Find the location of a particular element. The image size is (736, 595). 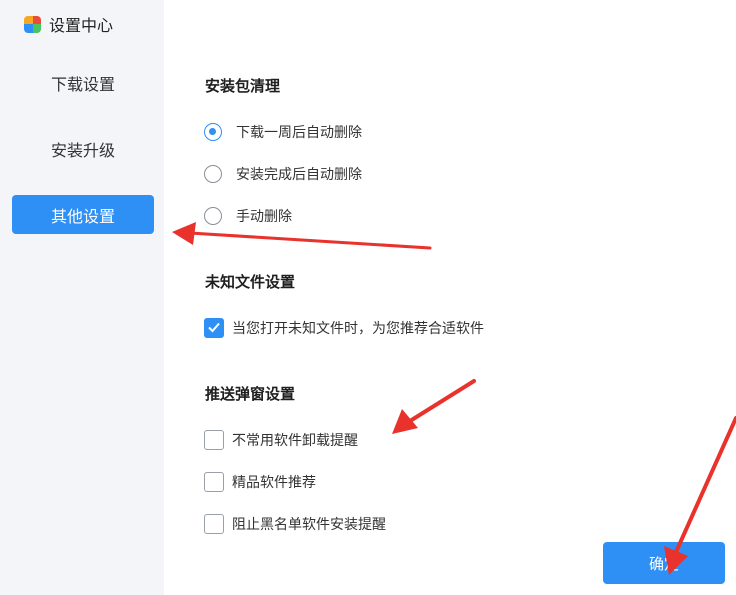

radio-option-manual-delete: 手动删除 is located at coordinates (248, 216).